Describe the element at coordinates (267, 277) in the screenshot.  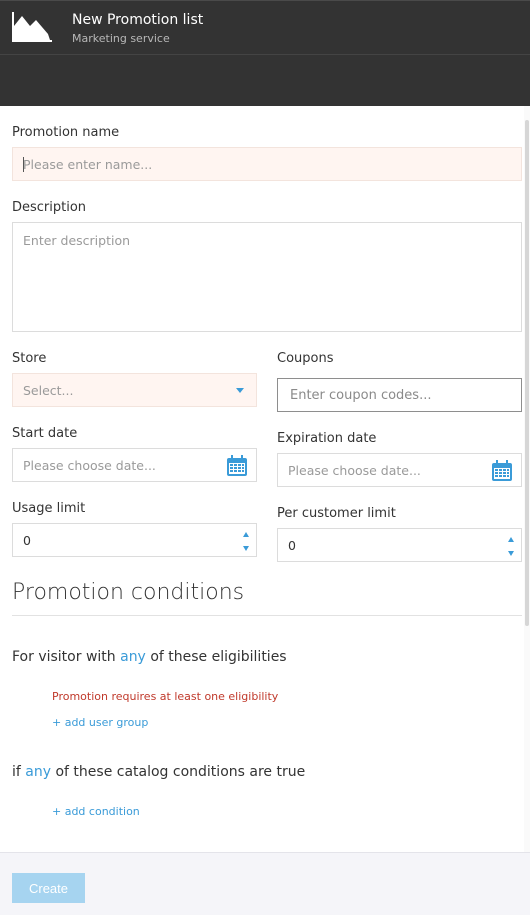
I see `description-textarea: Enter description` at that location.